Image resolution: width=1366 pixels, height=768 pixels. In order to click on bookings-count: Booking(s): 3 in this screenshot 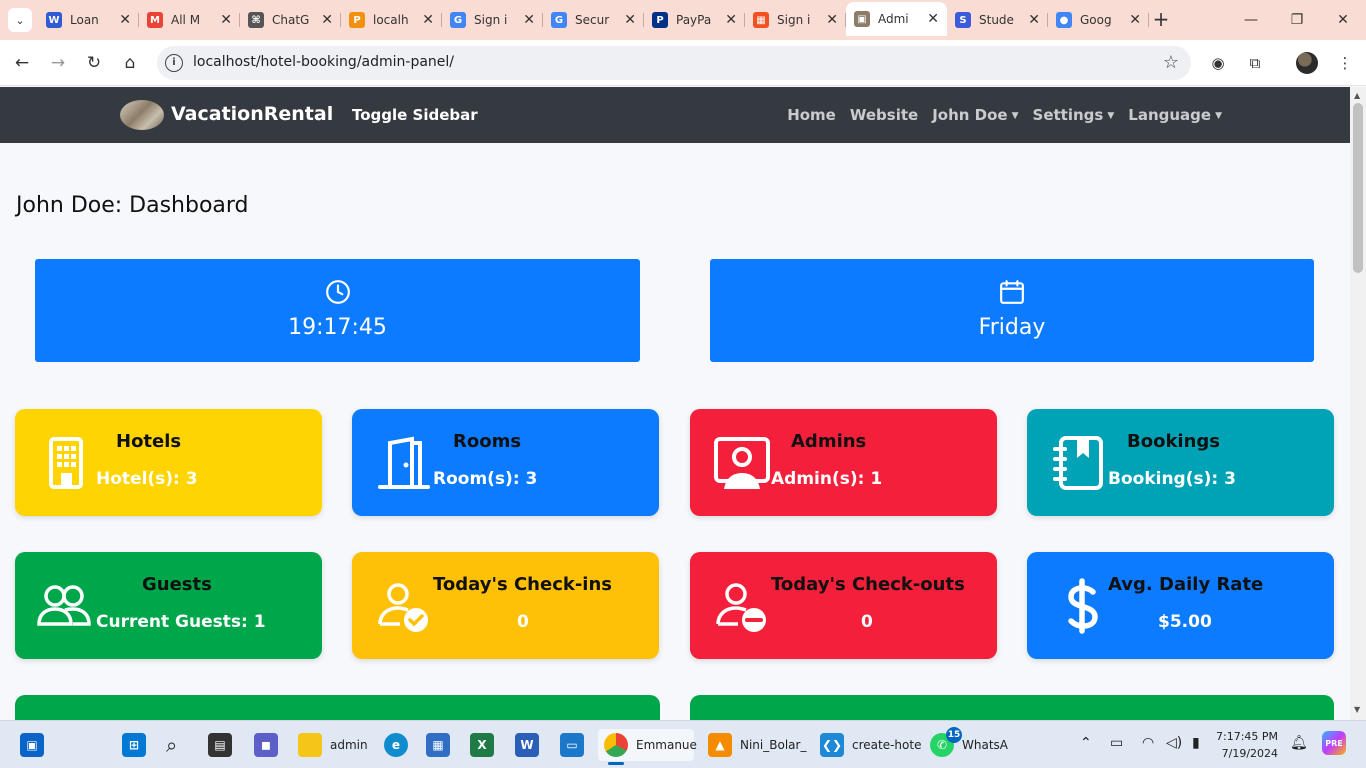, I will do `click(1172, 479)`.